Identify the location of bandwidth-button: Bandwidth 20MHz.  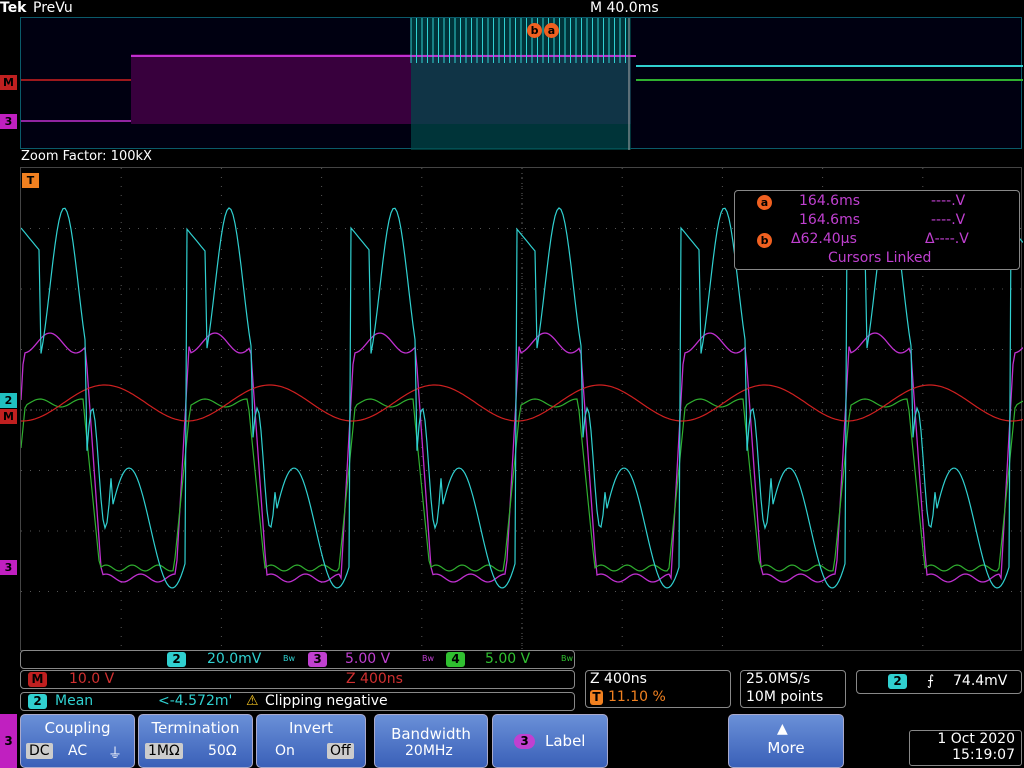
(431, 741).